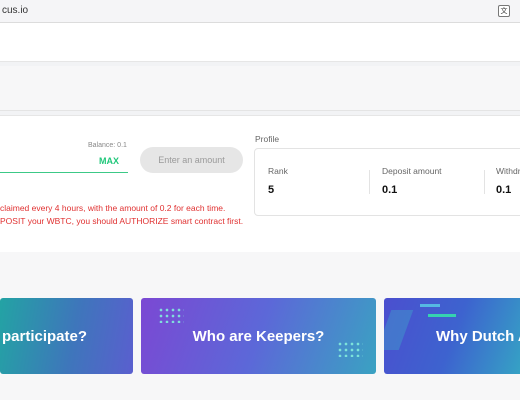  What do you see at coordinates (387, 182) in the screenshot?
I see `profile-card` at bounding box center [387, 182].